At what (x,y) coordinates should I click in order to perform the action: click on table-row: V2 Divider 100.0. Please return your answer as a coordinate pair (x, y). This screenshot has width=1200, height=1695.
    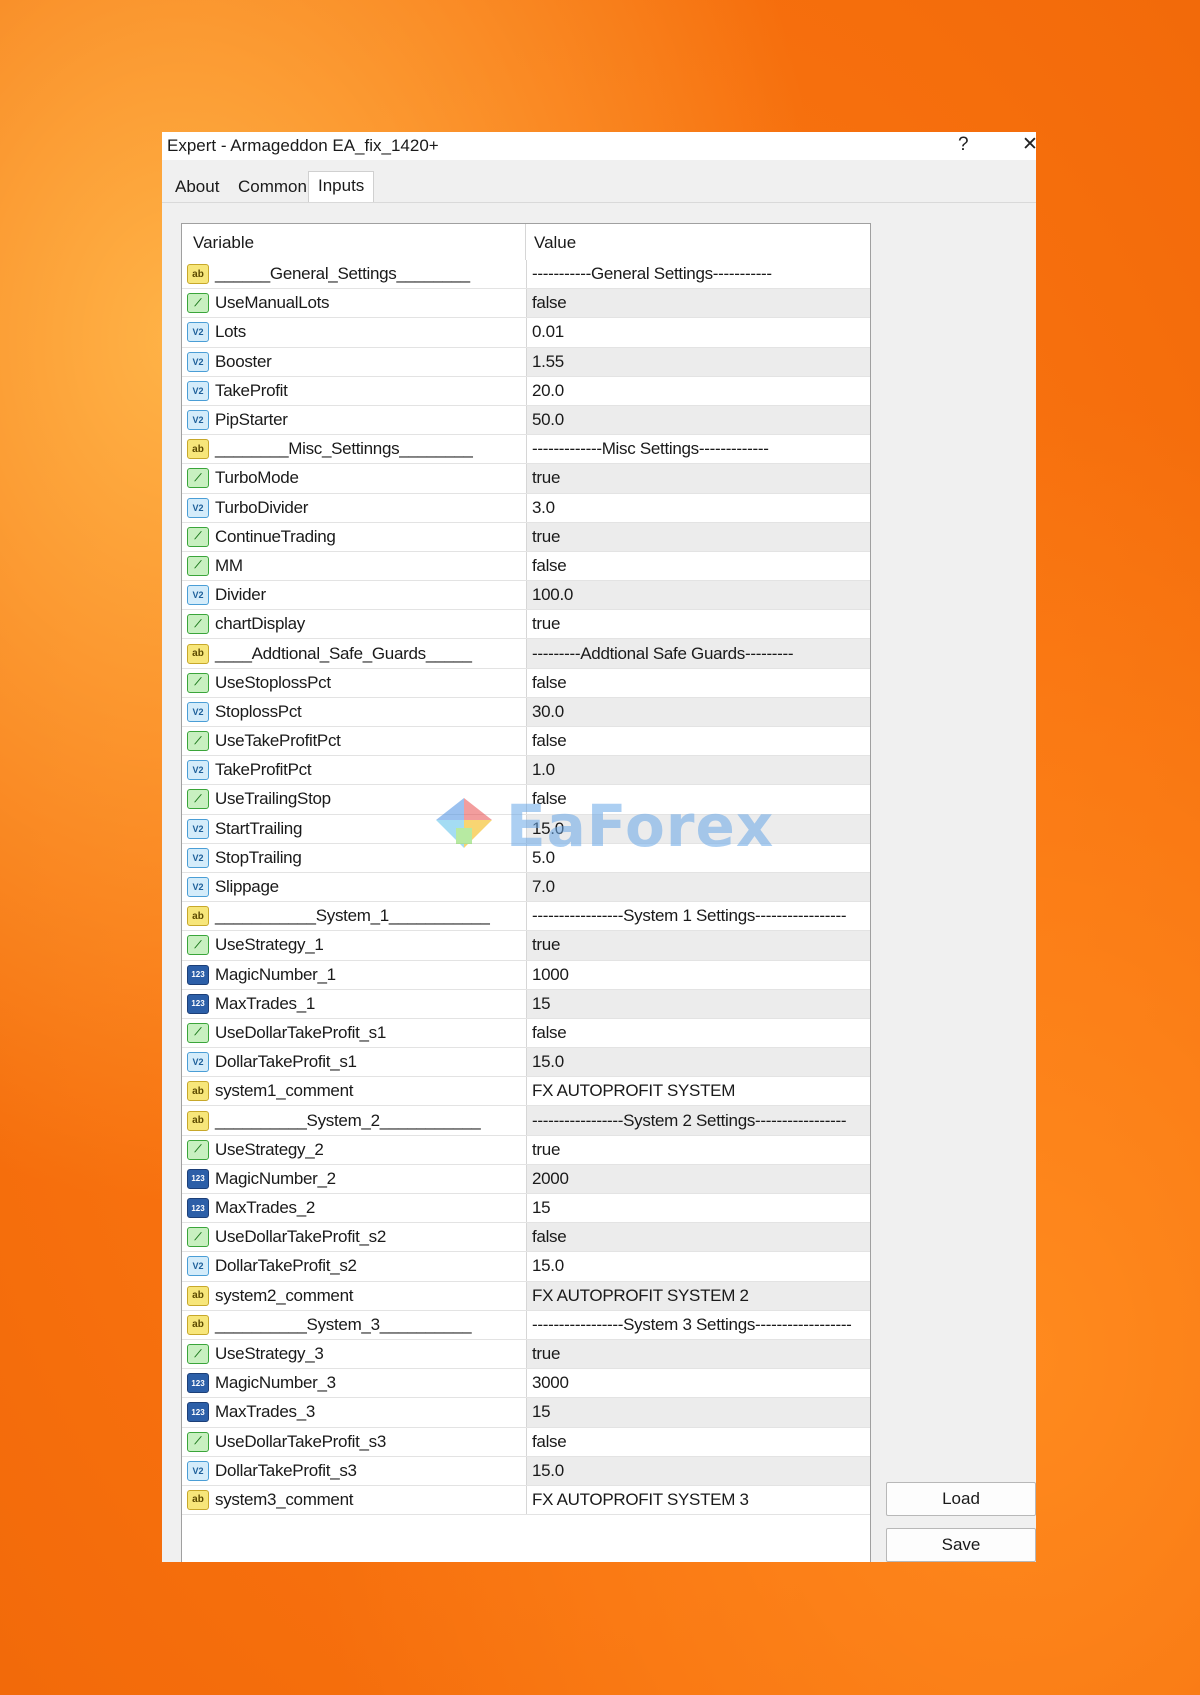
    Looking at the image, I should click on (526, 596).